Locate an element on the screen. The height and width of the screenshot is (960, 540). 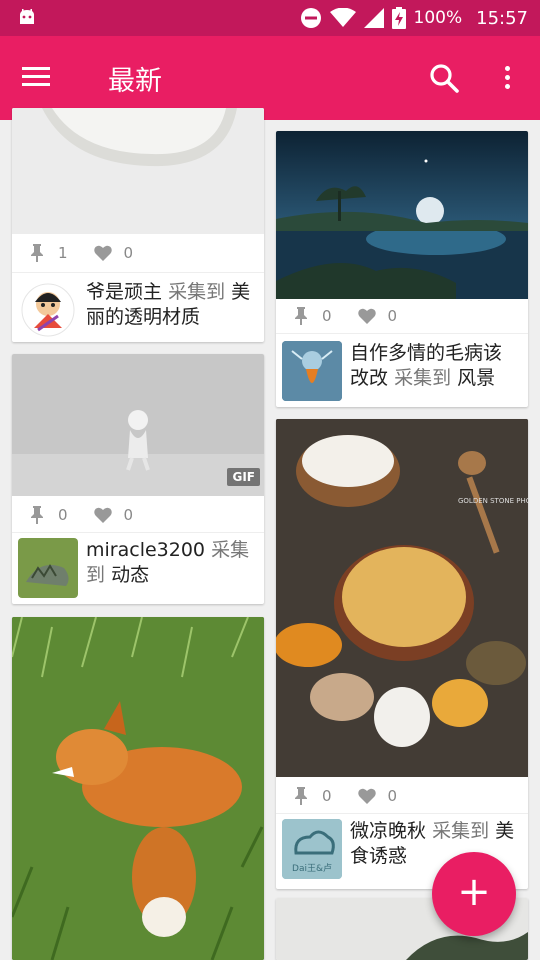
gif-badge: GIF is located at coordinates (243, 477).